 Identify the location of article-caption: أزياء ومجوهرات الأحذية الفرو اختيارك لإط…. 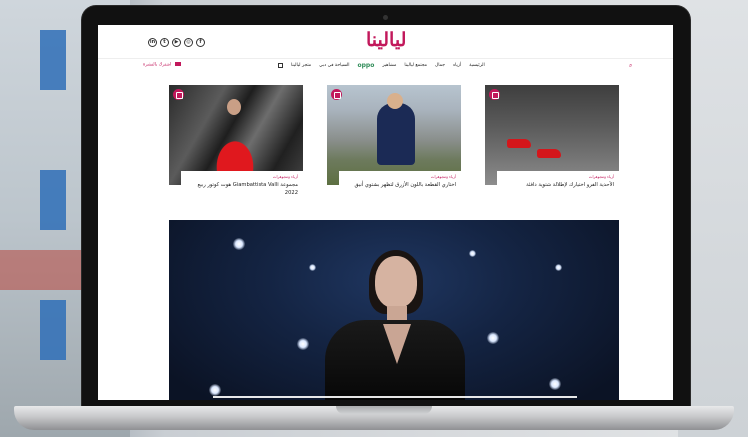
(558, 188).